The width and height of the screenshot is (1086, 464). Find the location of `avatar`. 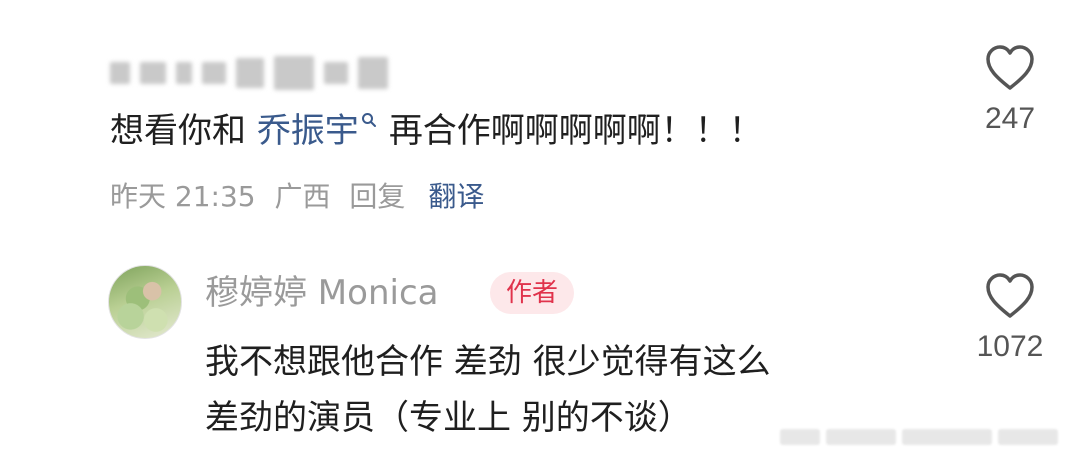

avatar is located at coordinates (145, 302).